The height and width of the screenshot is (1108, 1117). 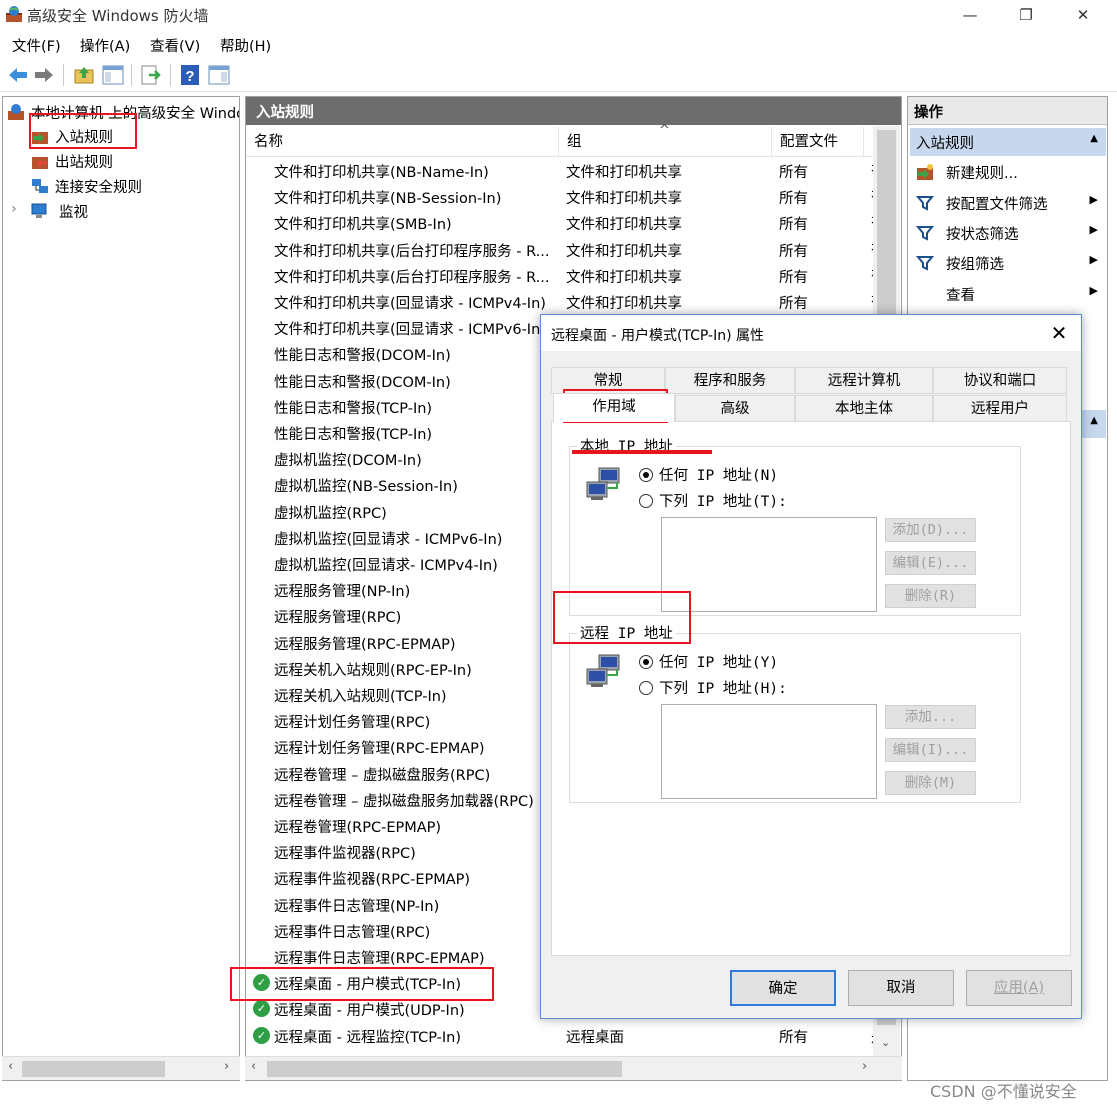 What do you see at coordinates (730, 380) in the screenshot?
I see `tab-programs-services: 程序和服务` at bounding box center [730, 380].